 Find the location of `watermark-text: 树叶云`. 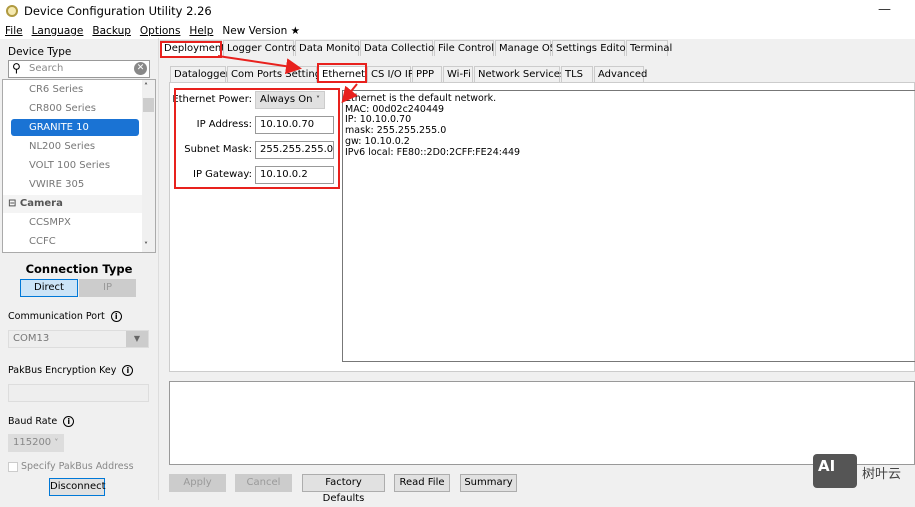

watermark-text: 树叶云 is located at coordinates (882, 474).